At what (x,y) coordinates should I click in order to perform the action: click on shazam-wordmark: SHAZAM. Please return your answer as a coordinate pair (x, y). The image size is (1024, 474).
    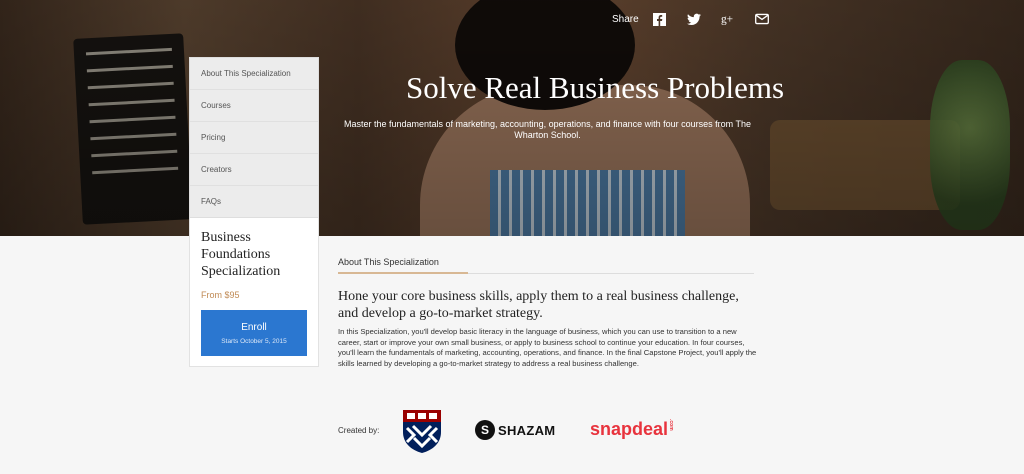
    Looking at the image, I should click on (527, 430).